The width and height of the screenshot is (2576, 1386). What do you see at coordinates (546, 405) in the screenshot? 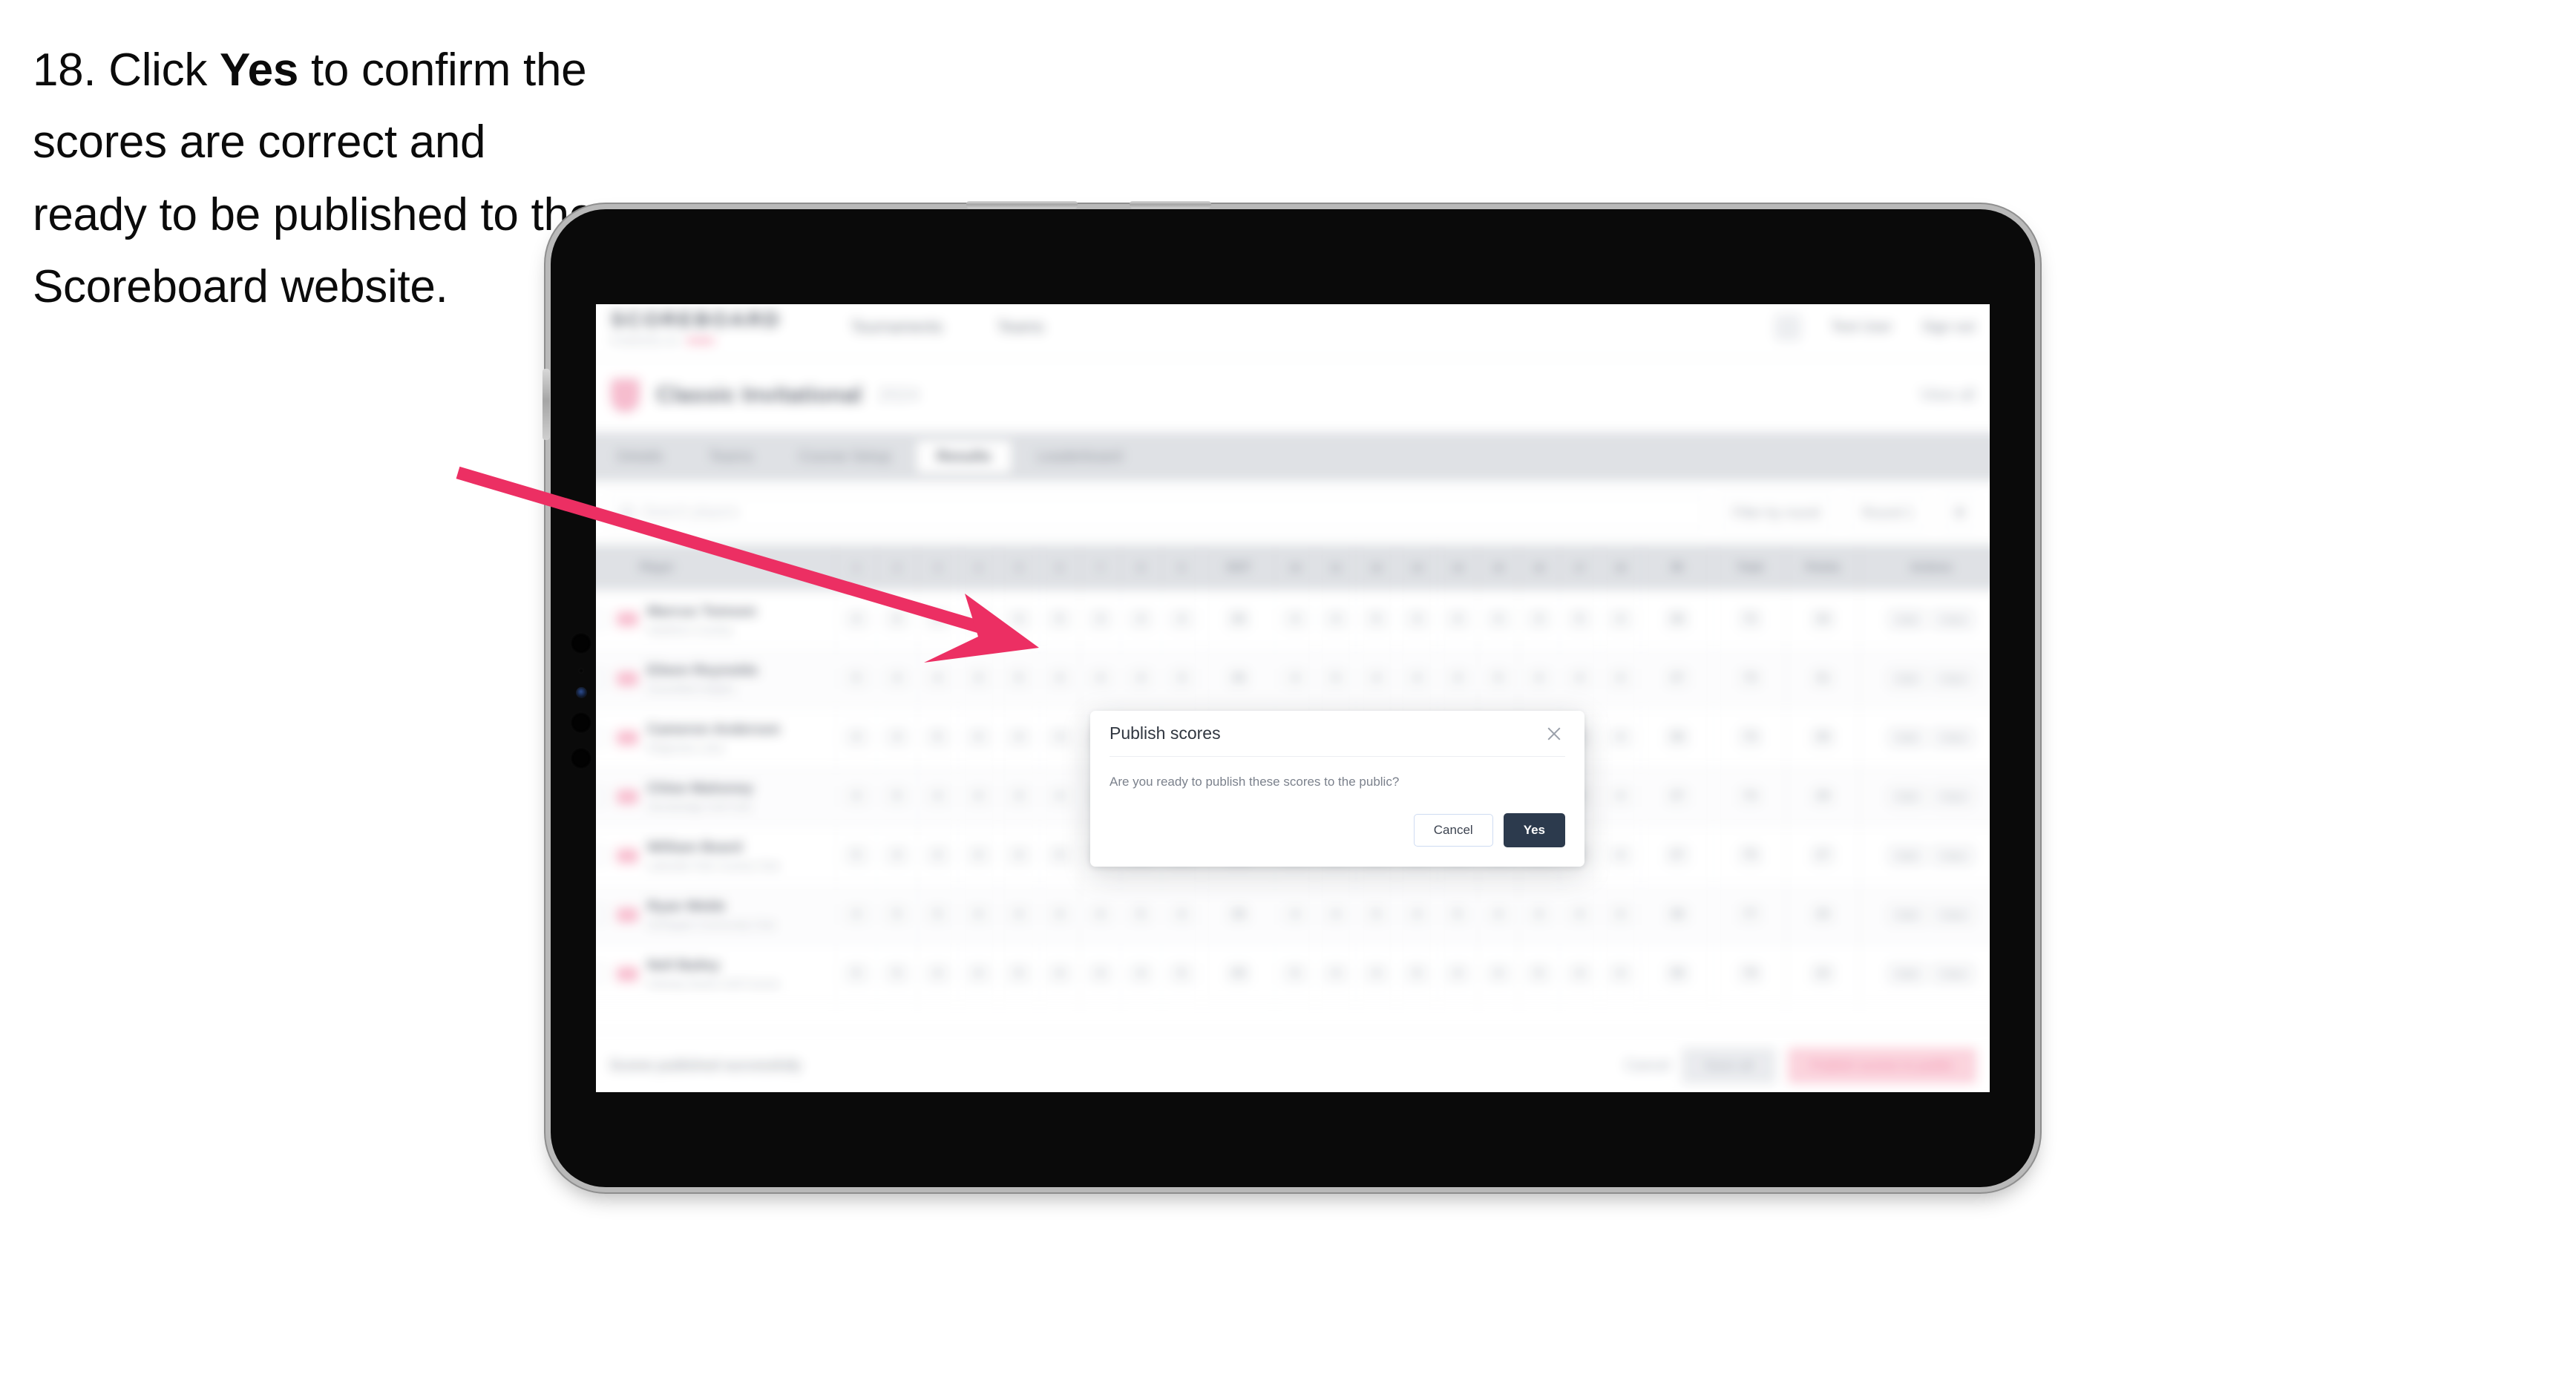
I see `device-side-button-left` at bounding box center [546, 405].